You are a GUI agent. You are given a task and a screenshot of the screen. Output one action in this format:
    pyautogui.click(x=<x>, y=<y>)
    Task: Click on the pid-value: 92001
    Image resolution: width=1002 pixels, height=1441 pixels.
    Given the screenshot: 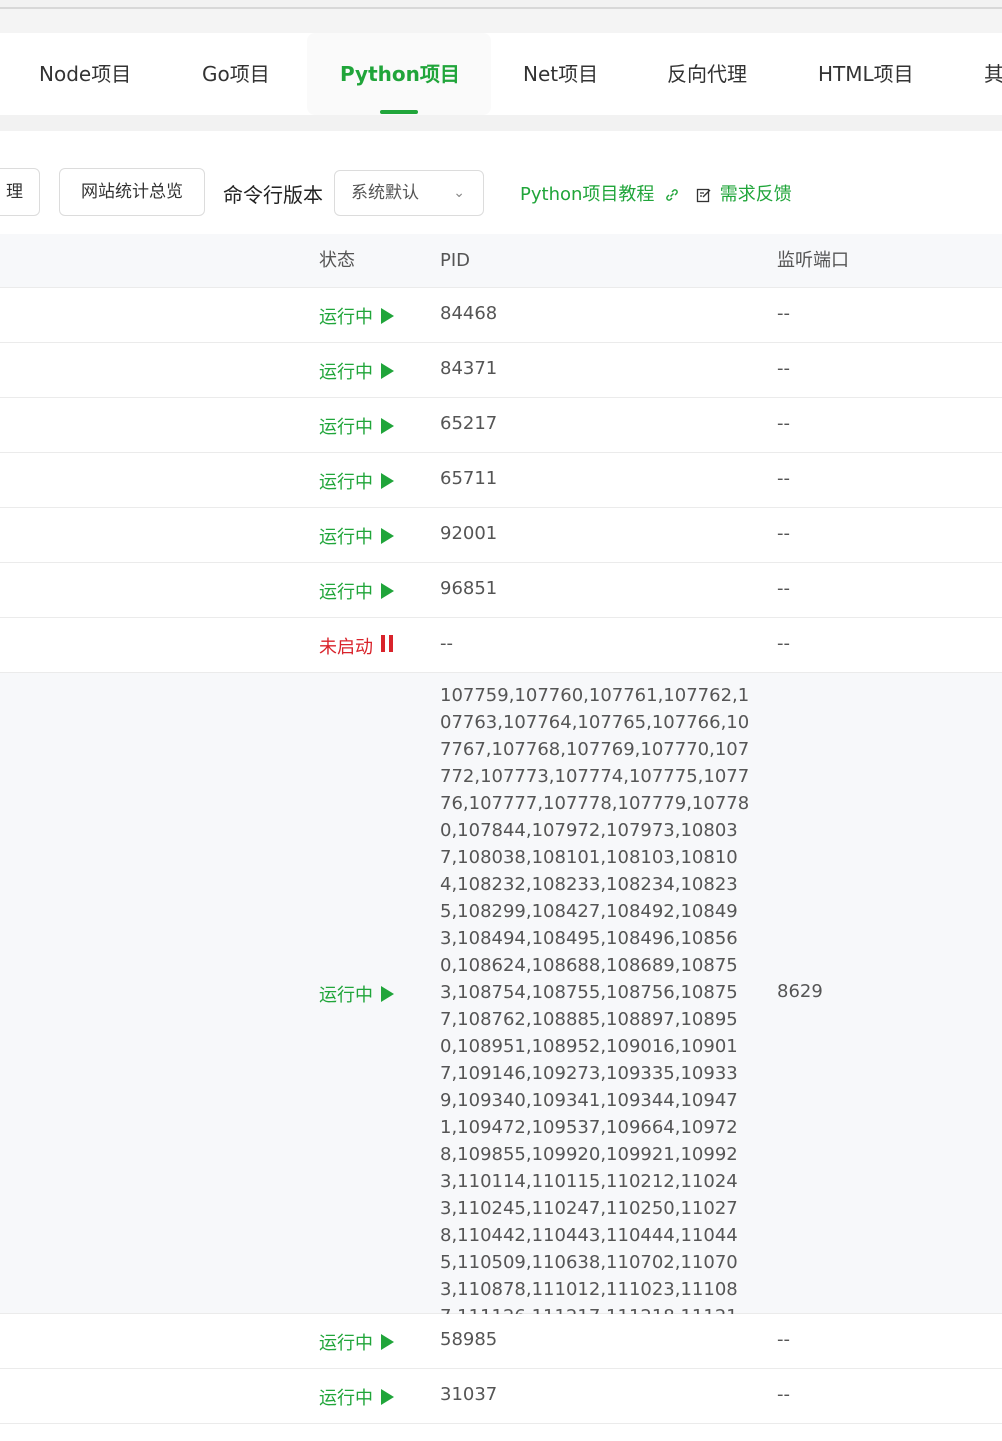 What is the action you would take?
    pyautogui.click(x=469, y=533)
    